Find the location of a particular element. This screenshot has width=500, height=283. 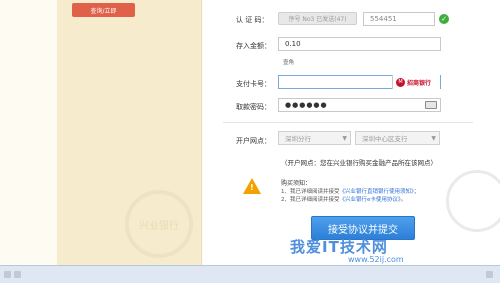

keyboard-icon is located at coordinates (431, 105).